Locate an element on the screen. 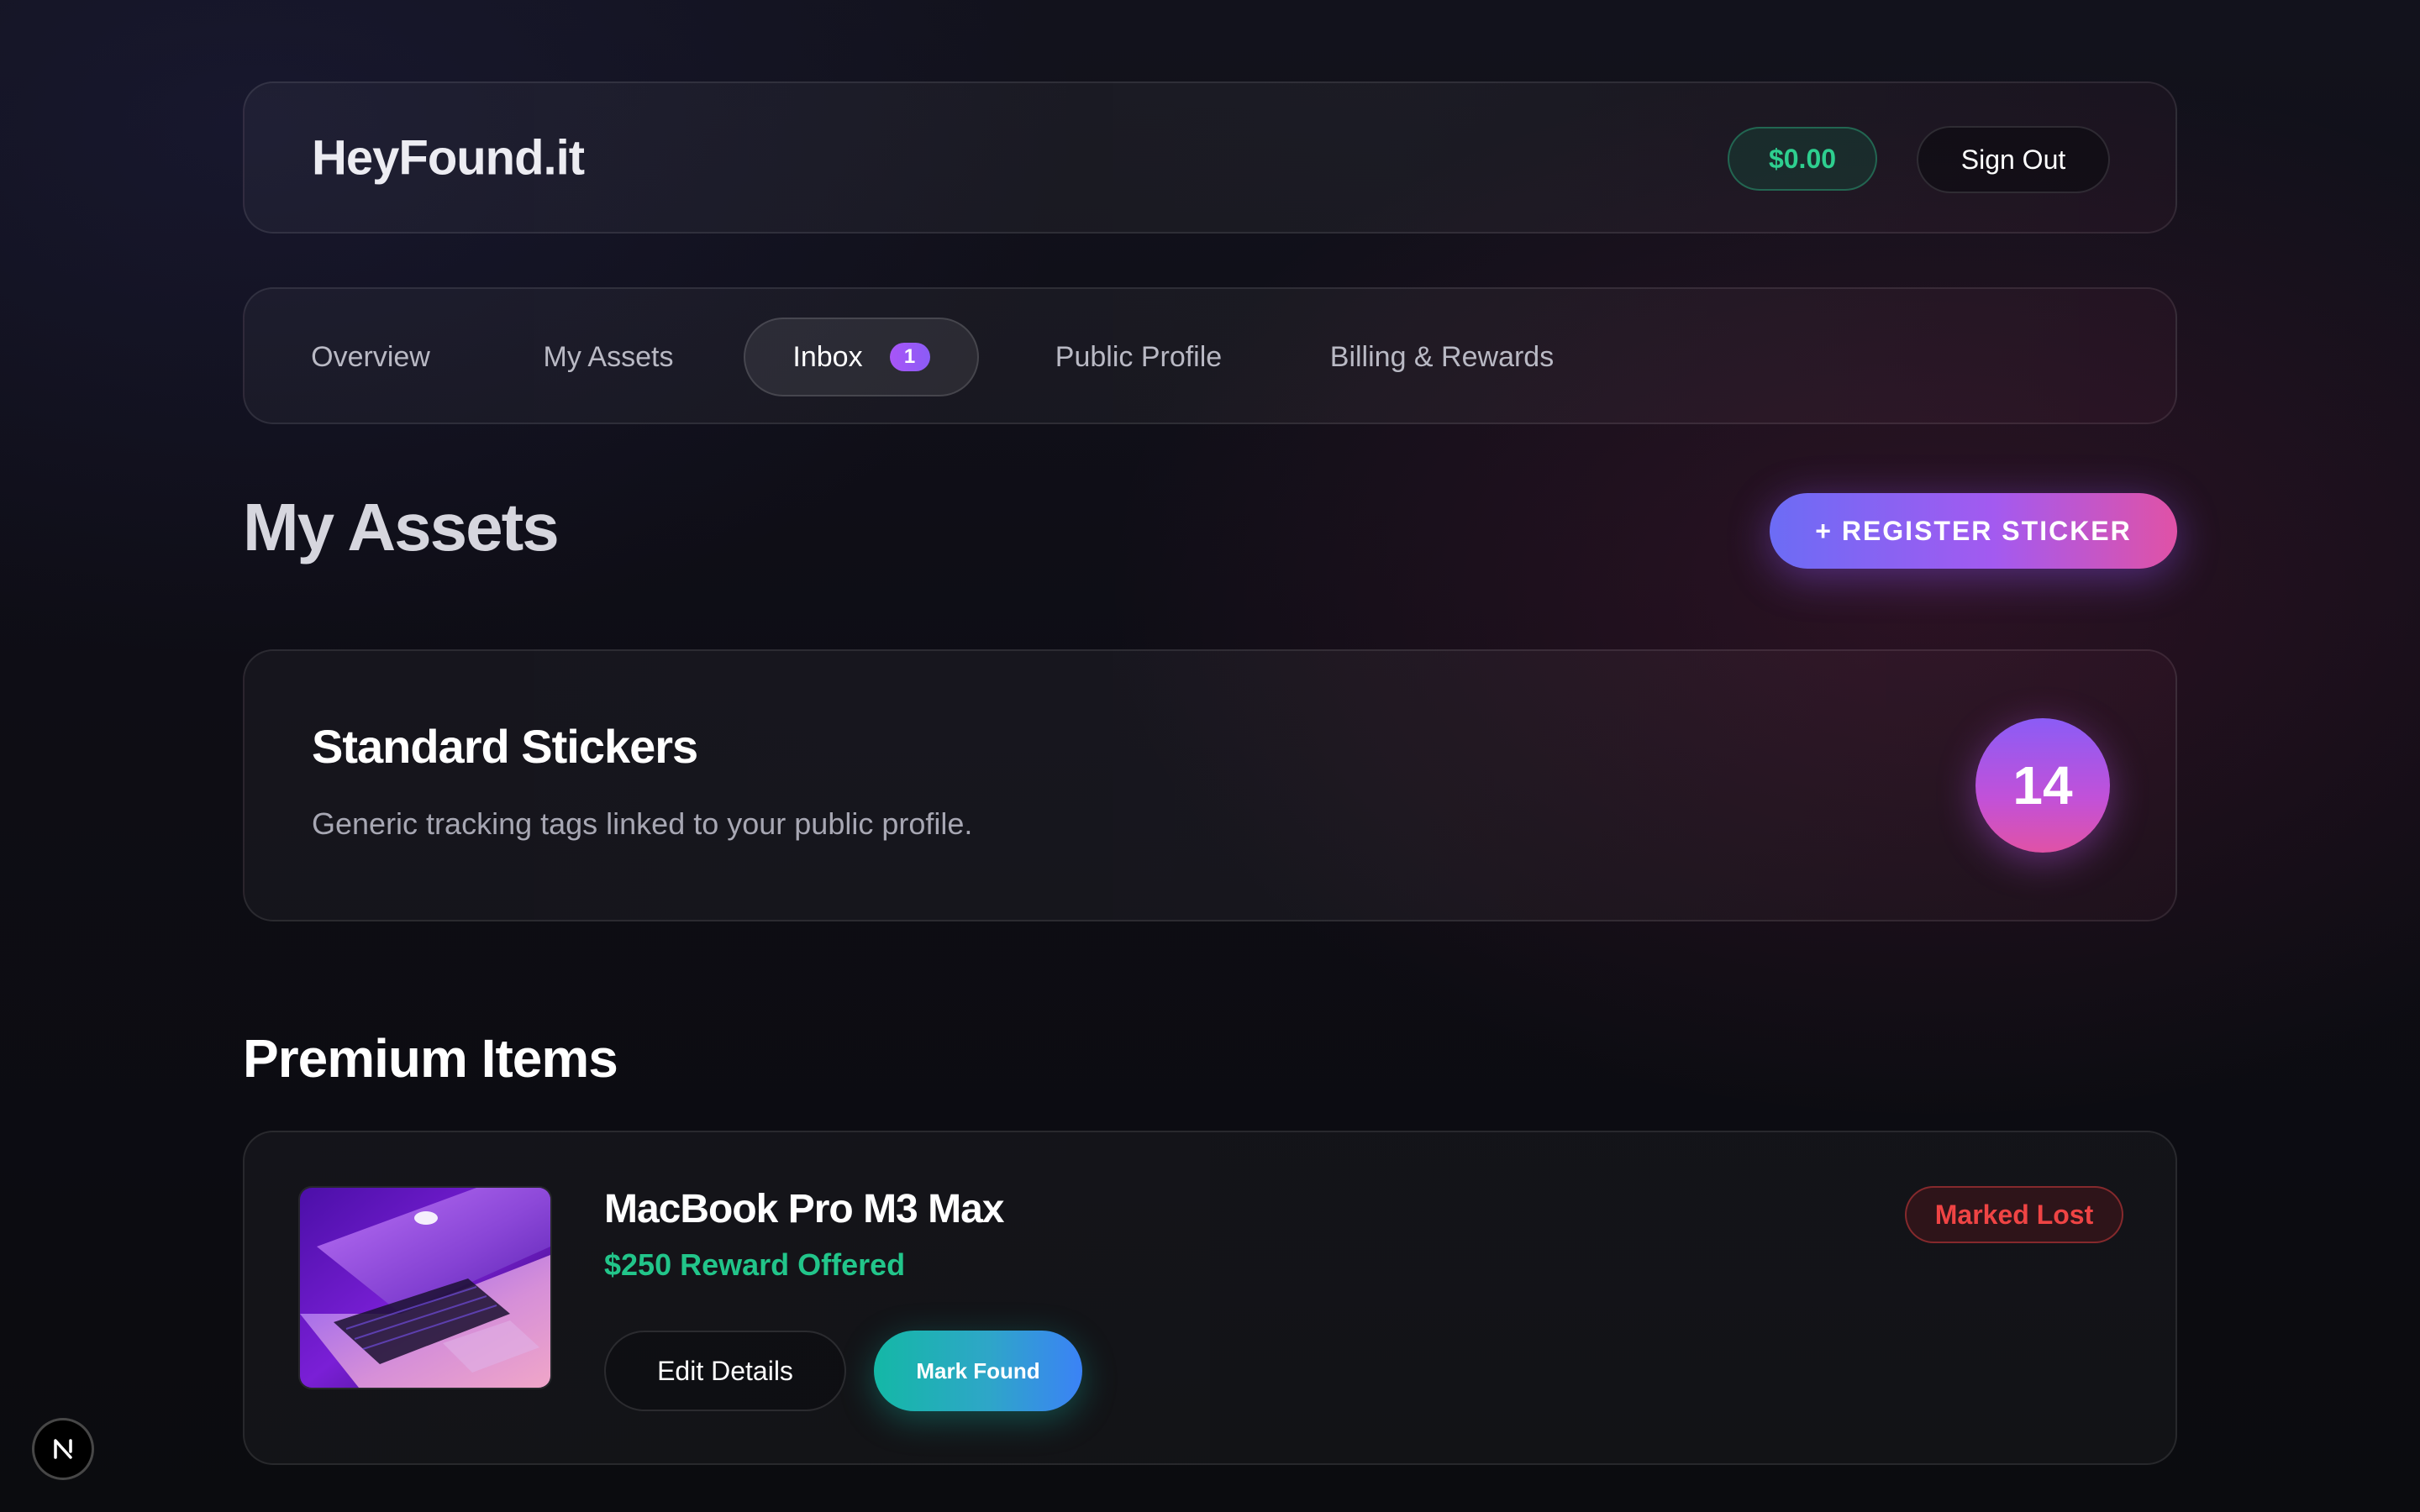  brand-logo: HeyFound.it is located at coordinates (449, 157).